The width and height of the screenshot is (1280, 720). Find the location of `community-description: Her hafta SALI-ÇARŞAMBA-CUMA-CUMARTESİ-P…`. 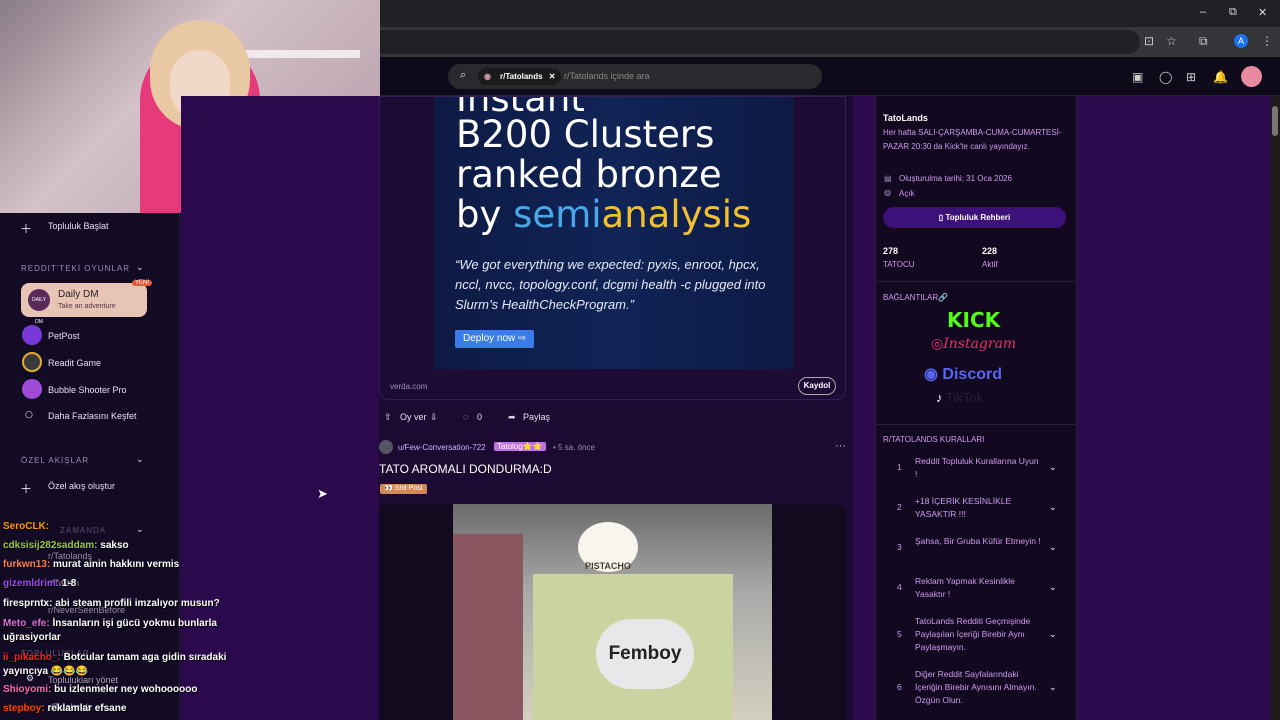

community-description: Her hafta SALI-ÇARŞAMBA-CUMA-CUMARTESİ-P… is located at coordinates (972, 139).